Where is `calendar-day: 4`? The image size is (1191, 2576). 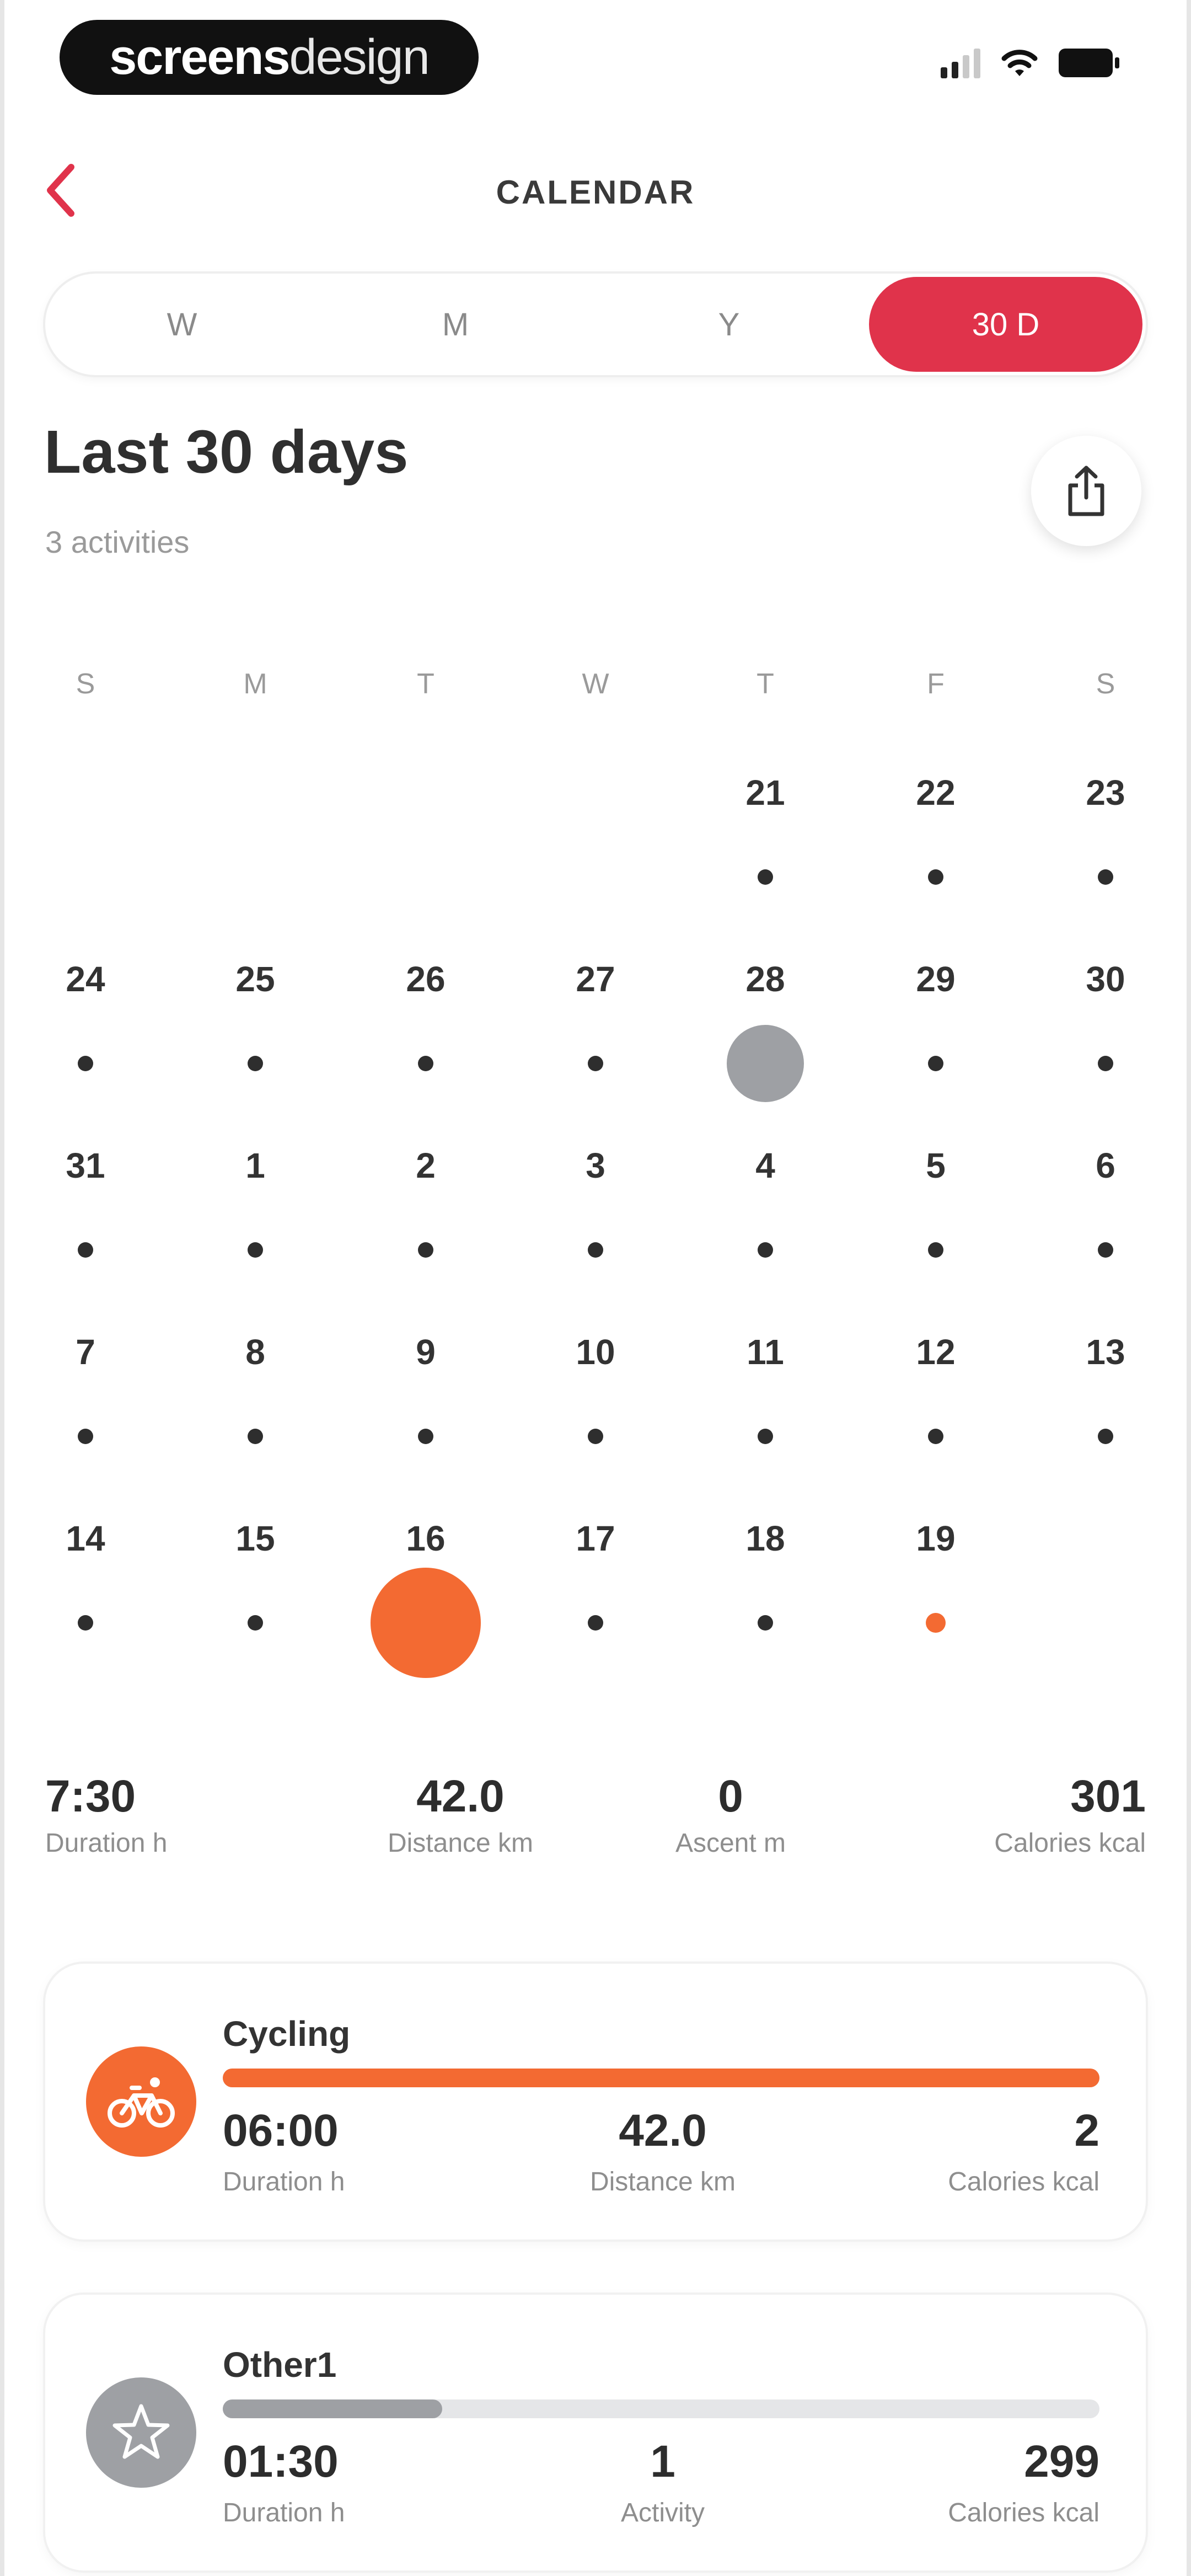
calendar-day: 4 is located at coordinates (765, 1228).